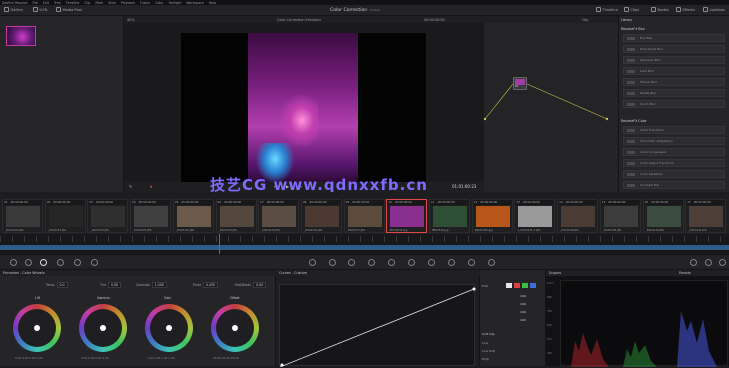 Image resolution: width=729 pixels, height=368 pixels. I want to click on b-value: 100, so click(523, 320).